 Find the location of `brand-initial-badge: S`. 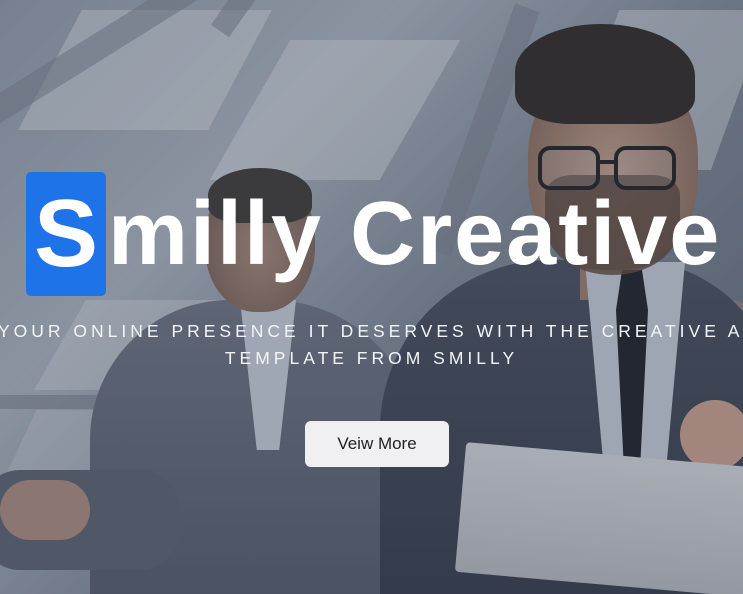

brand-initial-badge: S is located at coordinates (66, 234).